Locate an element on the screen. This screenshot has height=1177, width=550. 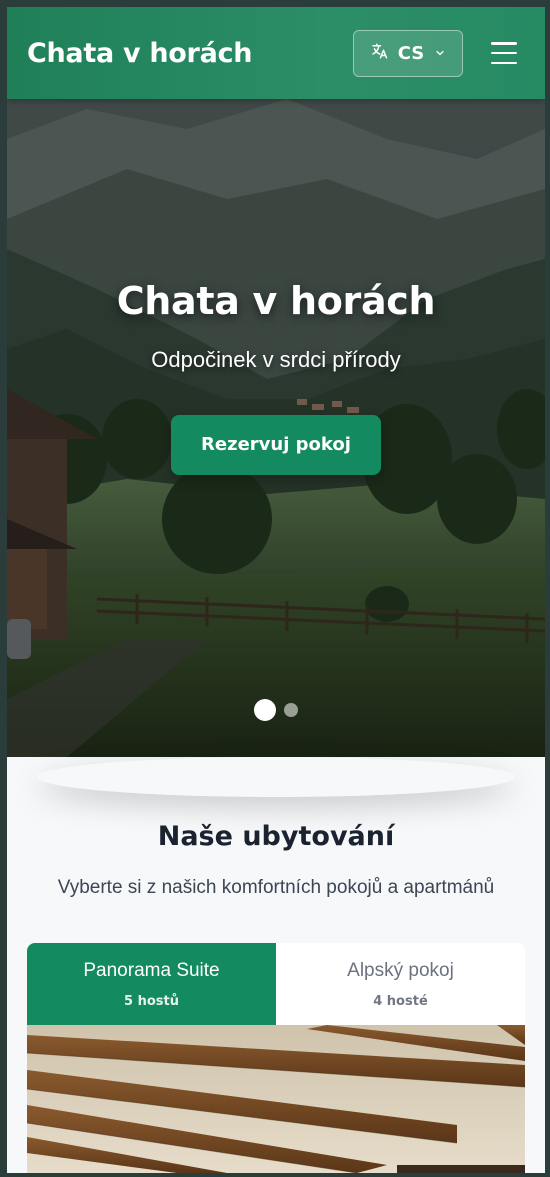
site-brand: Chata v horách is located at coordinates (190, 53).